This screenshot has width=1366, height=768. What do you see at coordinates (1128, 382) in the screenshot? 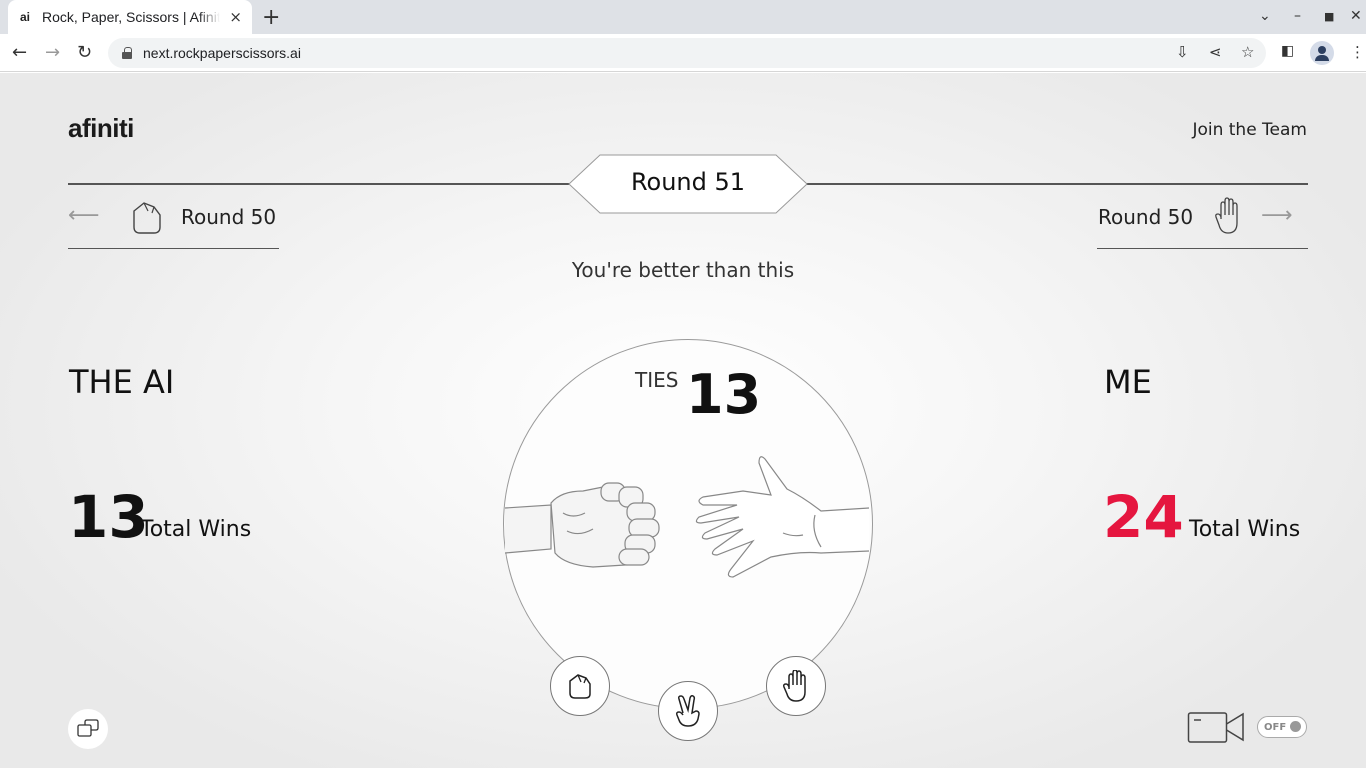
I see `me-title: ME` at bounding box center [1128, 382].